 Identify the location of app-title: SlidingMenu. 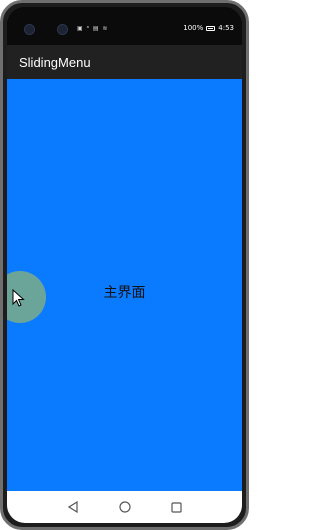
(55, 62).